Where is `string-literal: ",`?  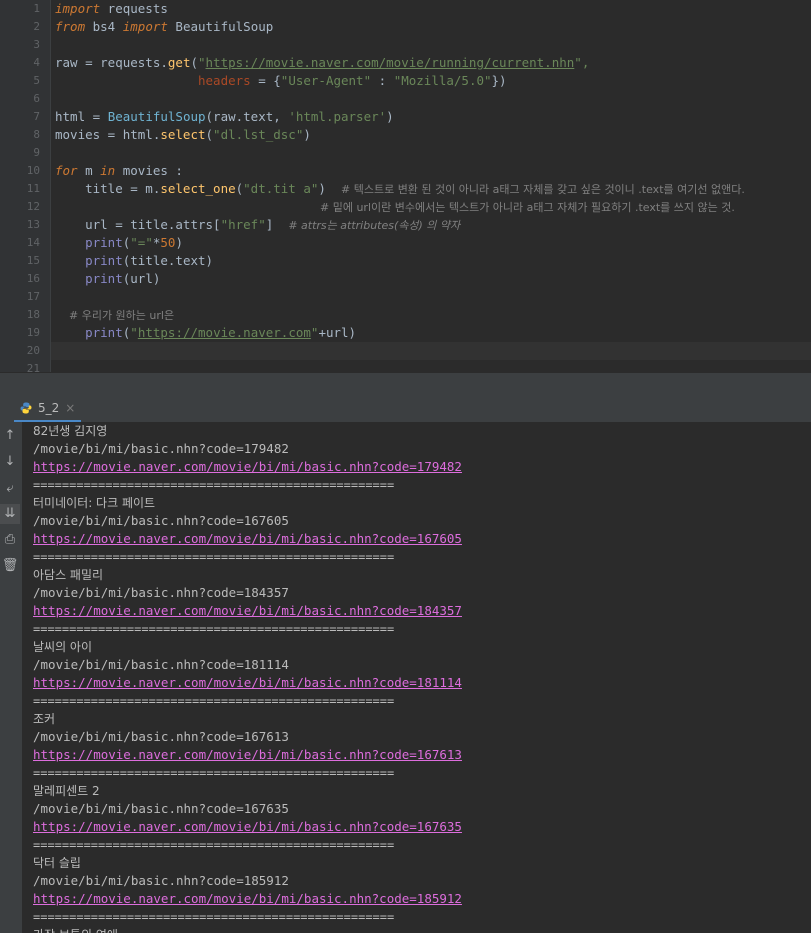
string-literal: ", is located at coordinates (582, 62).